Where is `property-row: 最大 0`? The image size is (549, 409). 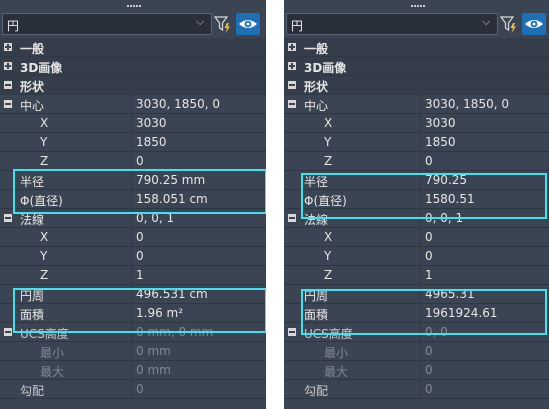
property-row: 最大 0 is located at coordinates (416, 370).